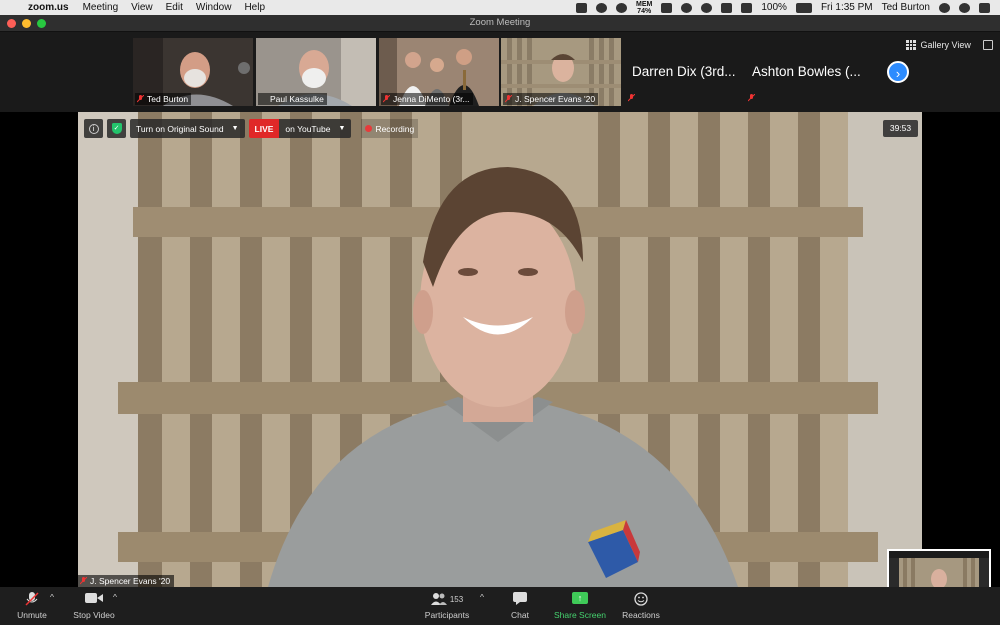 The height and width of the screenshot is (625, 1000). Describe the element at coordinates (580, 615) in the screenshot. I see `share-screen-label: Share Screen` at that location.